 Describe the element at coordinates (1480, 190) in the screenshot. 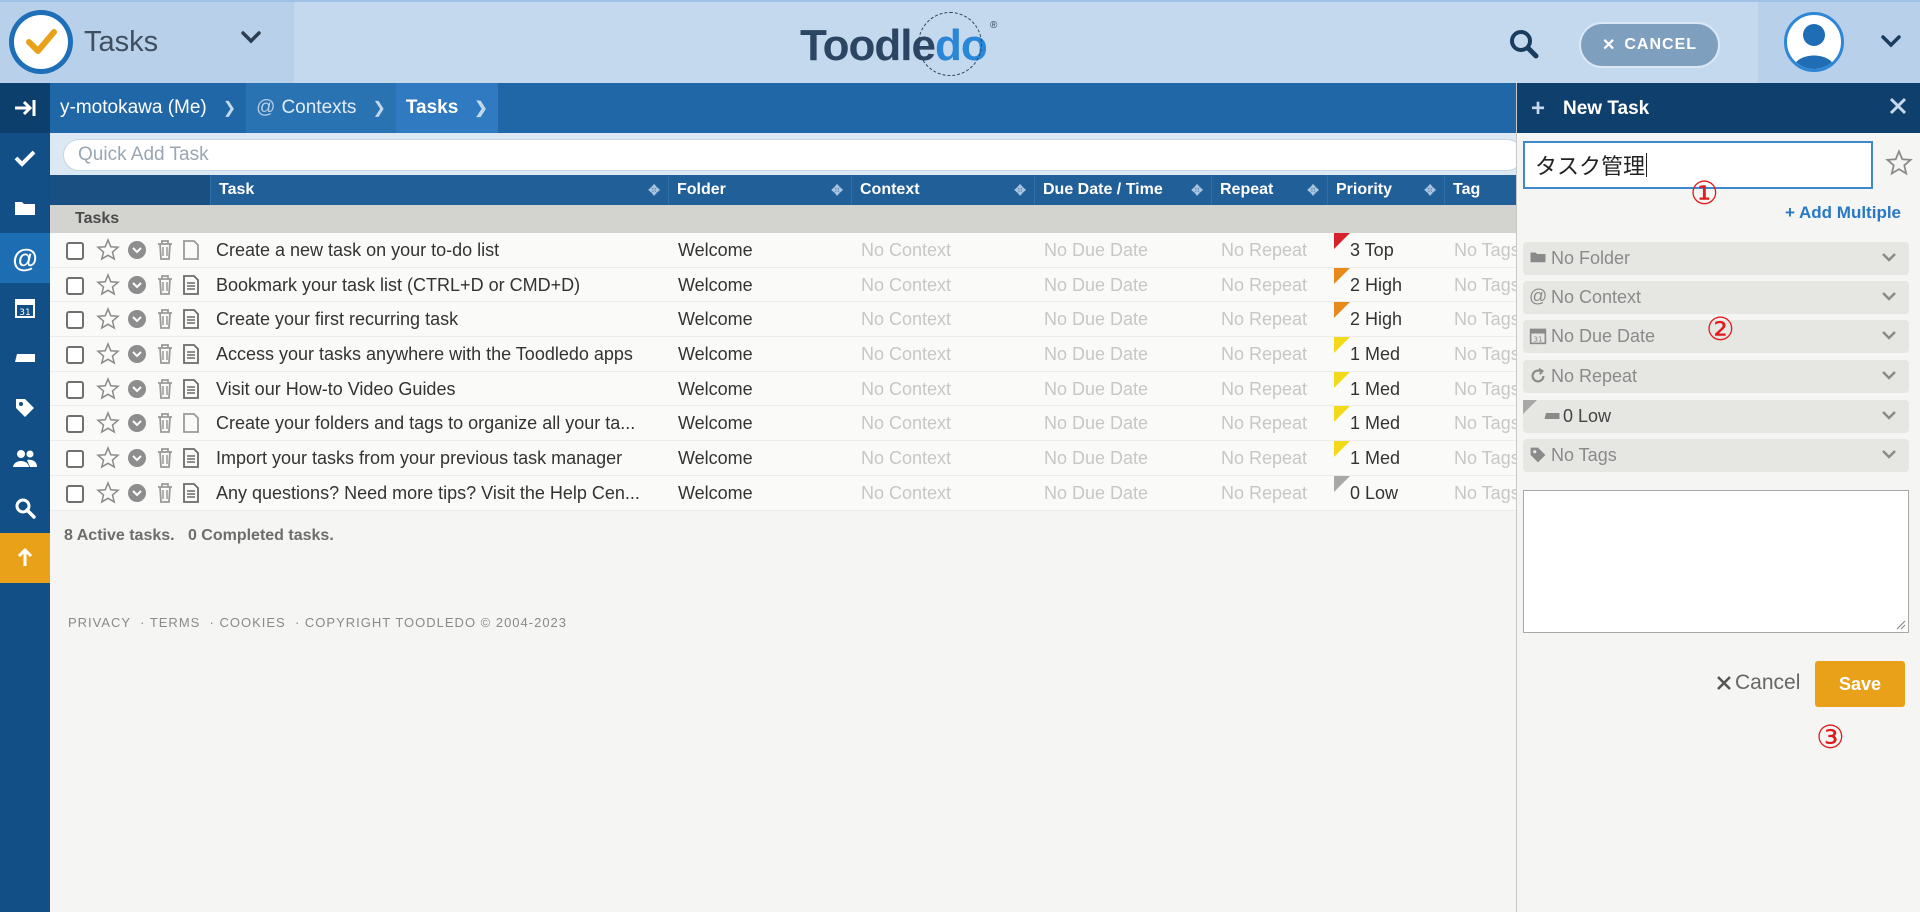

I see `column-header-tag: Tag` at that location.